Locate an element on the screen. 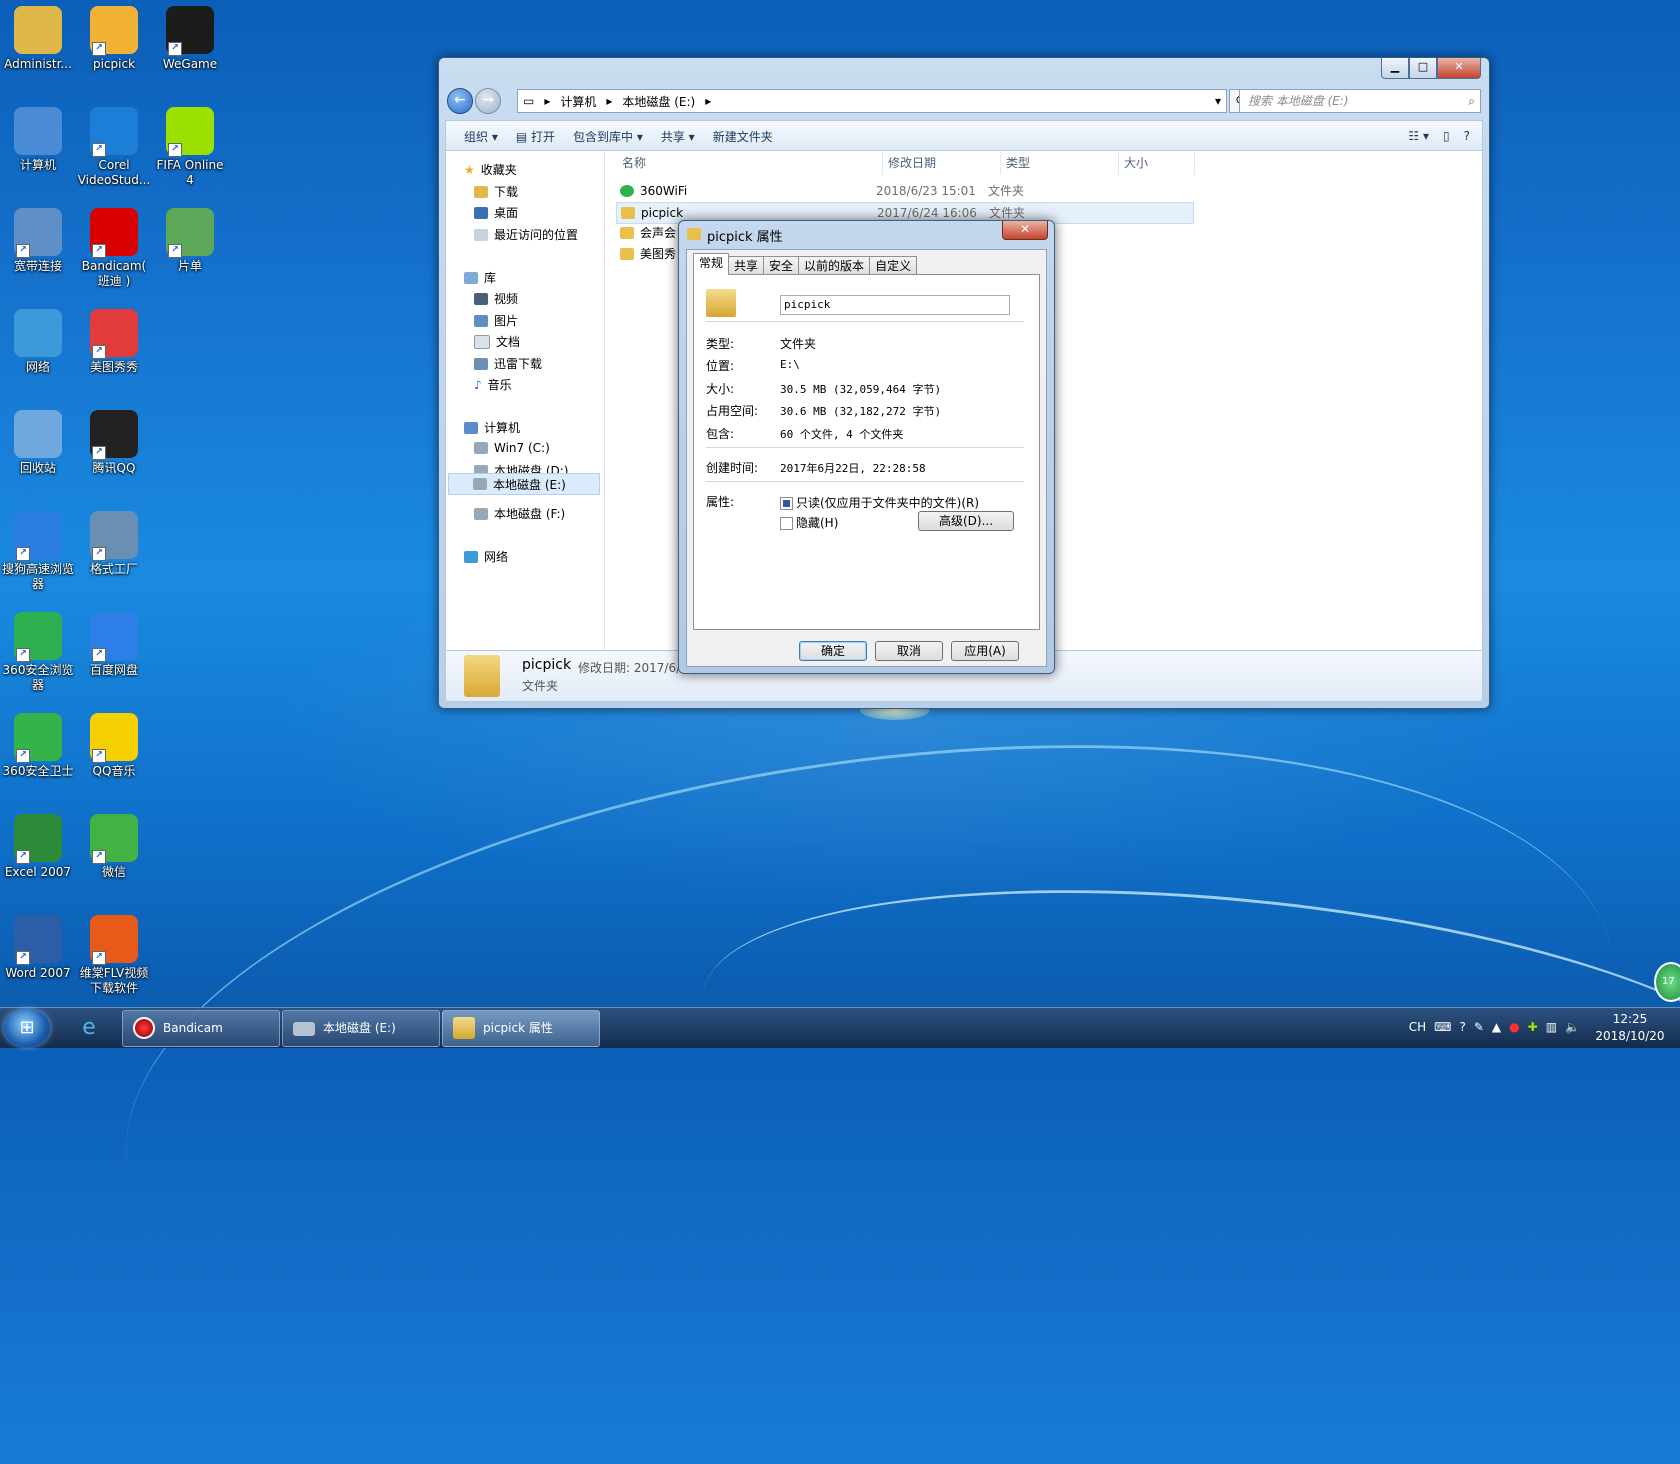 The width and height of the screenshot is (1680, 1464). minimize-button: ▁ is located at coordinates (1395, 68).